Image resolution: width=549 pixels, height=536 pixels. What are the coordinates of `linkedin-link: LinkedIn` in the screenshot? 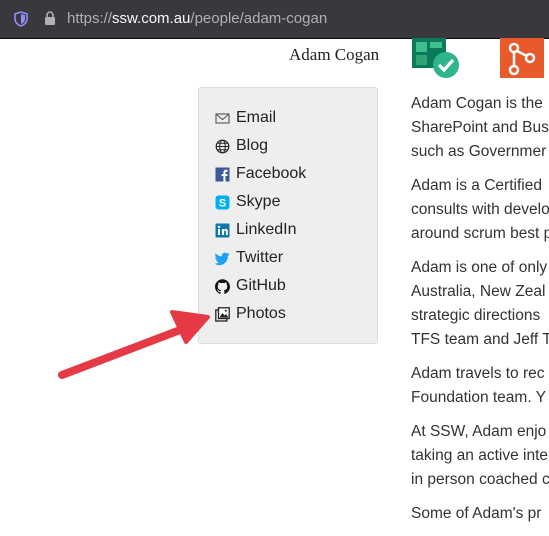 It's located at (256, 230).